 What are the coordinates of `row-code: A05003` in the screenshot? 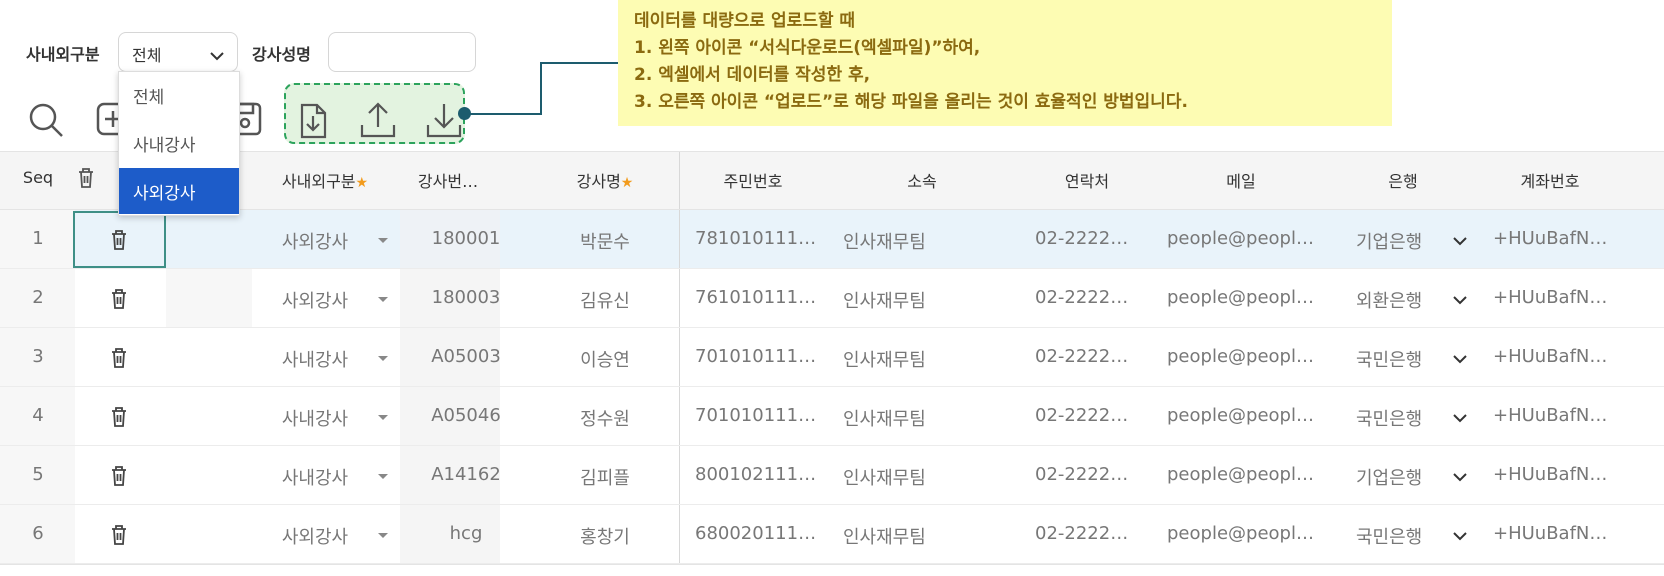 It's located at (466, 356).